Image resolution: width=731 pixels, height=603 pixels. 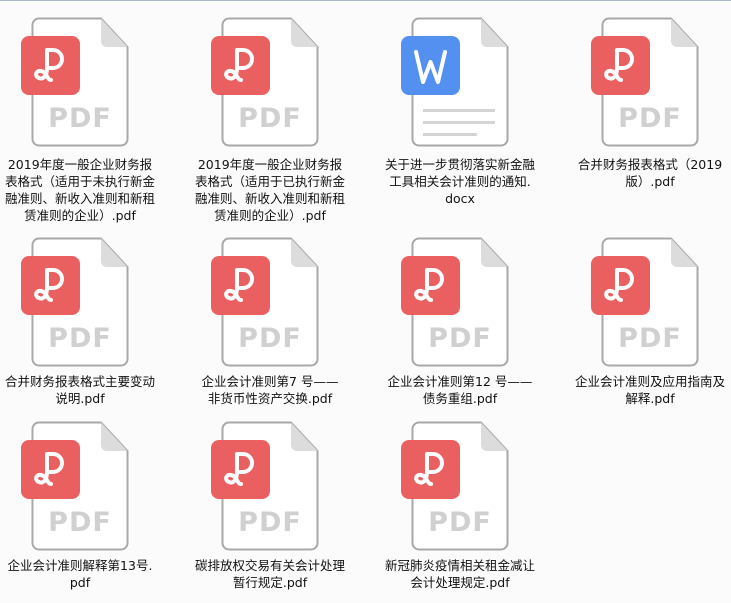 I want to click on file-name-line: 新冠肺炎疫情相关租金减让, so click(x=459, y=565).